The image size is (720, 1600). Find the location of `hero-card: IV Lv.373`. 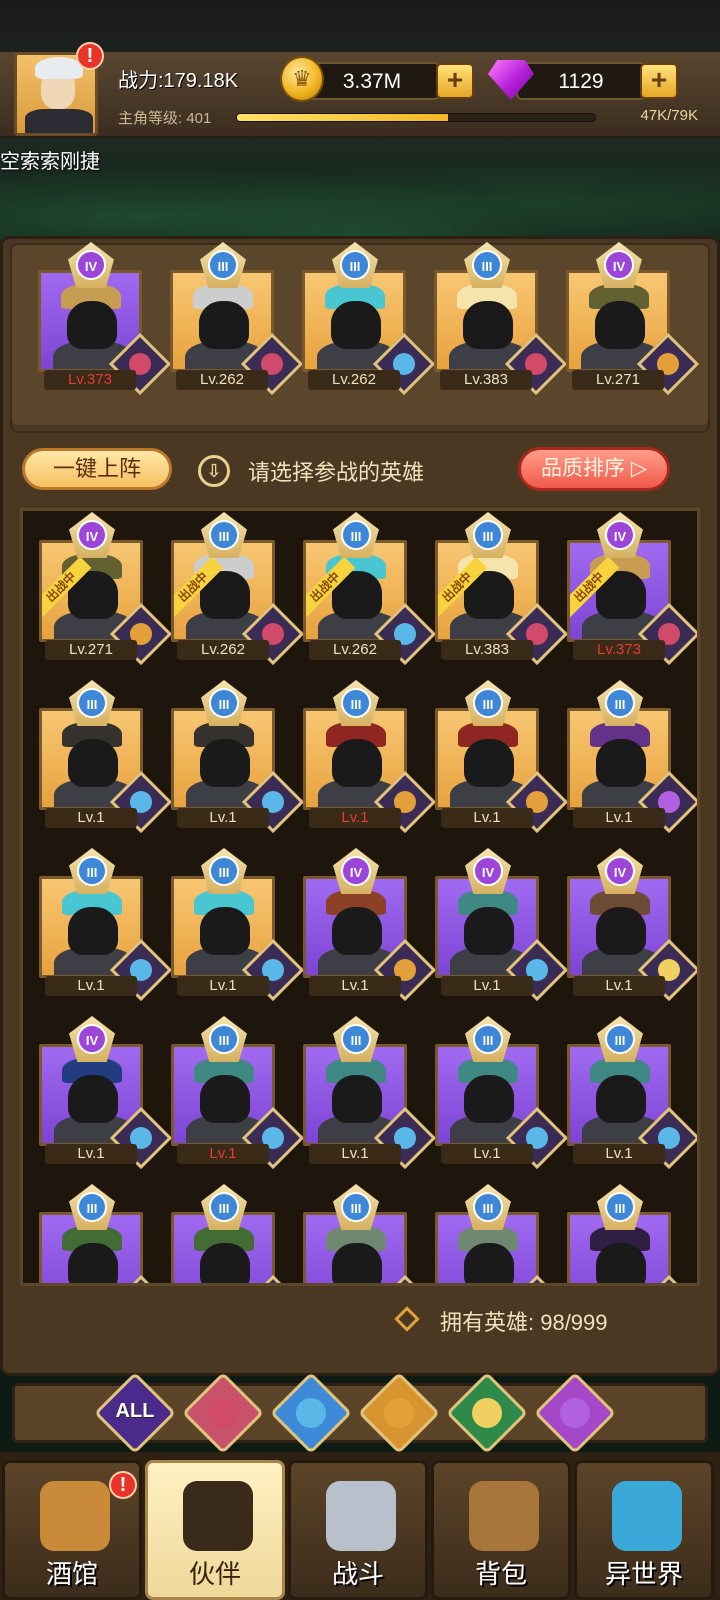

hero-card: IV Lv.373 is located at coordinates (105, 319).